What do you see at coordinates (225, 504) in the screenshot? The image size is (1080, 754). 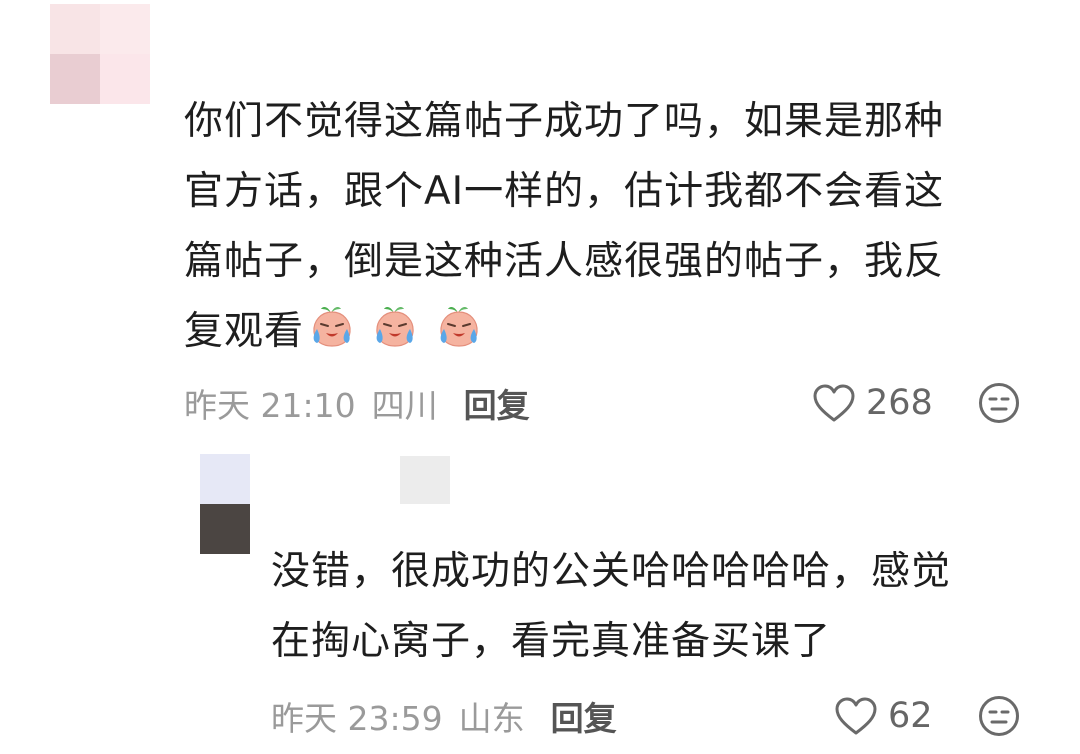 I see `replier-avatar` at bounding box center [225, 504].